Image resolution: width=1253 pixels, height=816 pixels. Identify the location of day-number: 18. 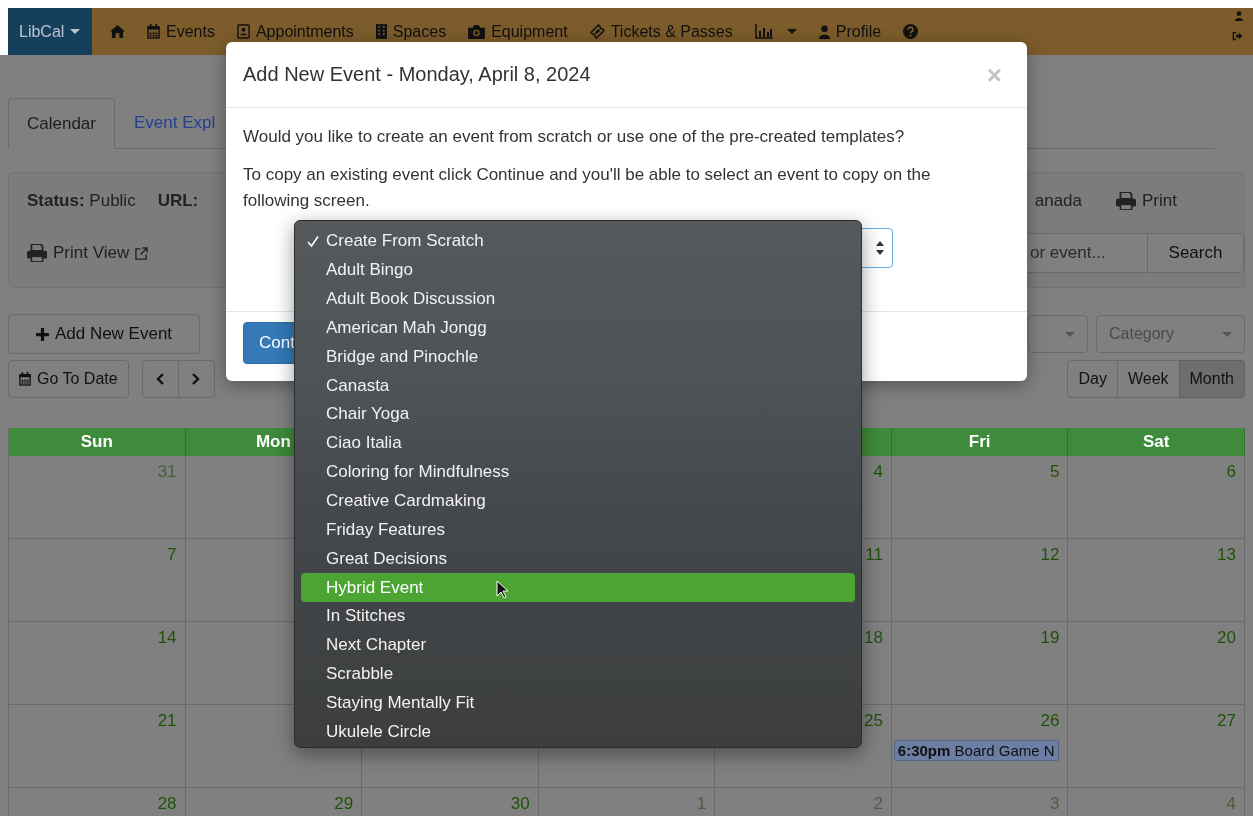
(873, 638).